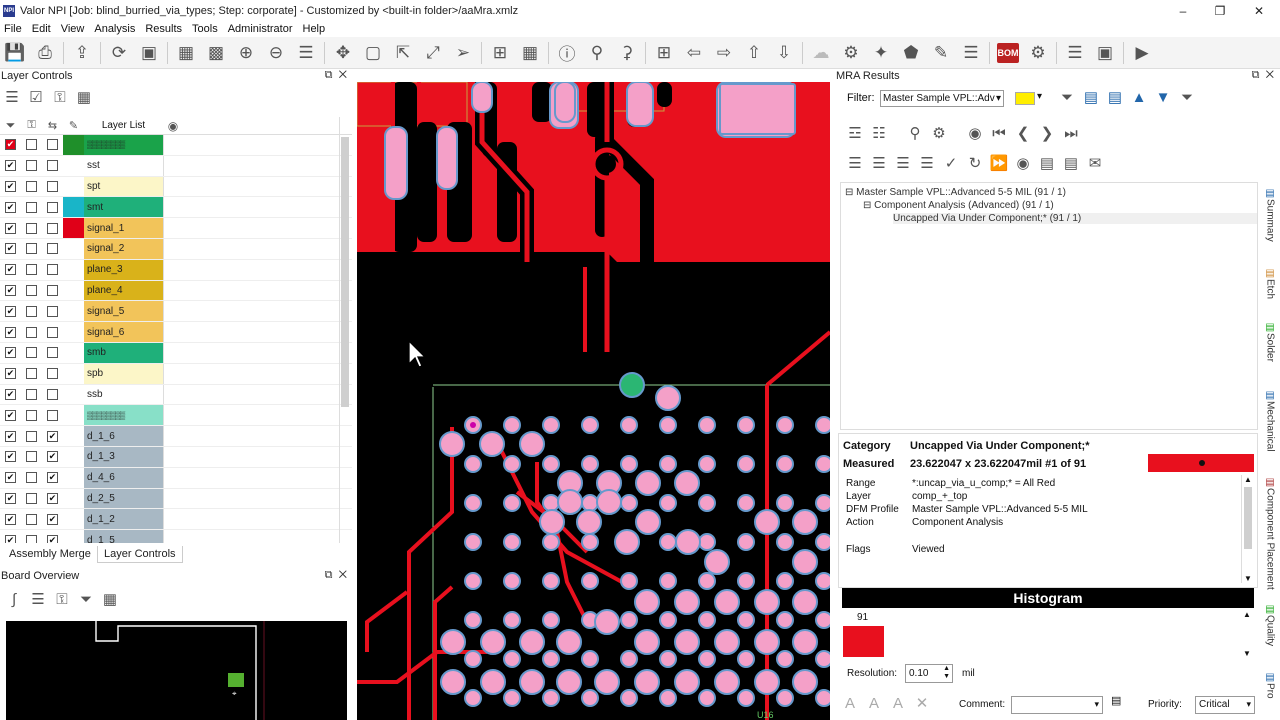  What do you see at coordinates (176, 187) in the screenshot?
I see `layer-row: ✔ spt` at bounding box center [176, 187].